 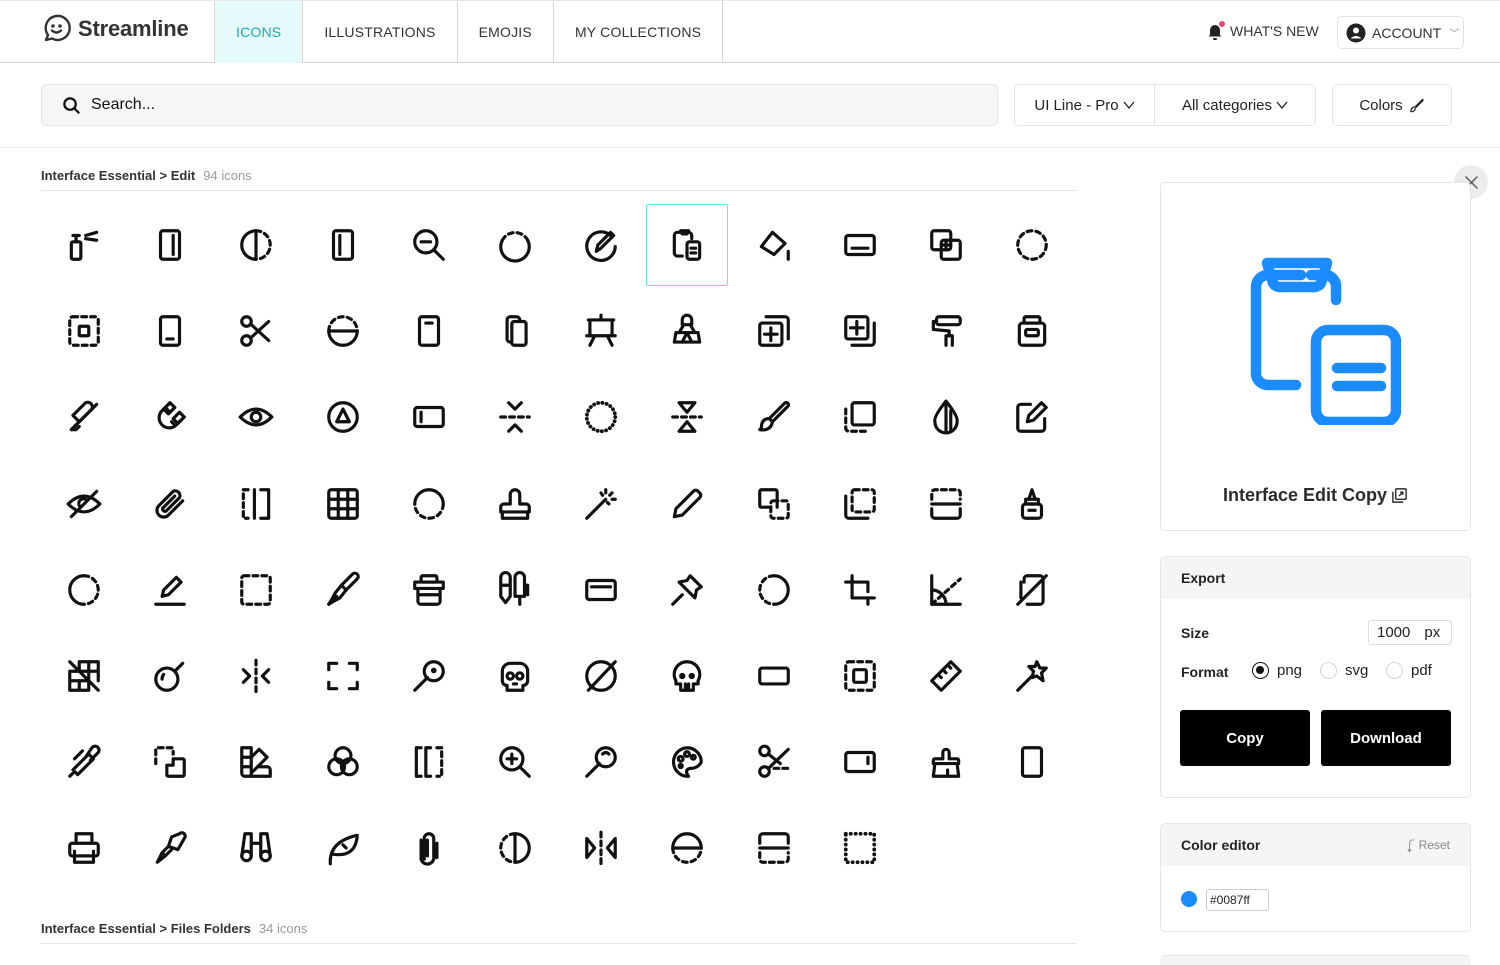 I want to click on format-radio-svg: svg, so click(x=1344, y=670).